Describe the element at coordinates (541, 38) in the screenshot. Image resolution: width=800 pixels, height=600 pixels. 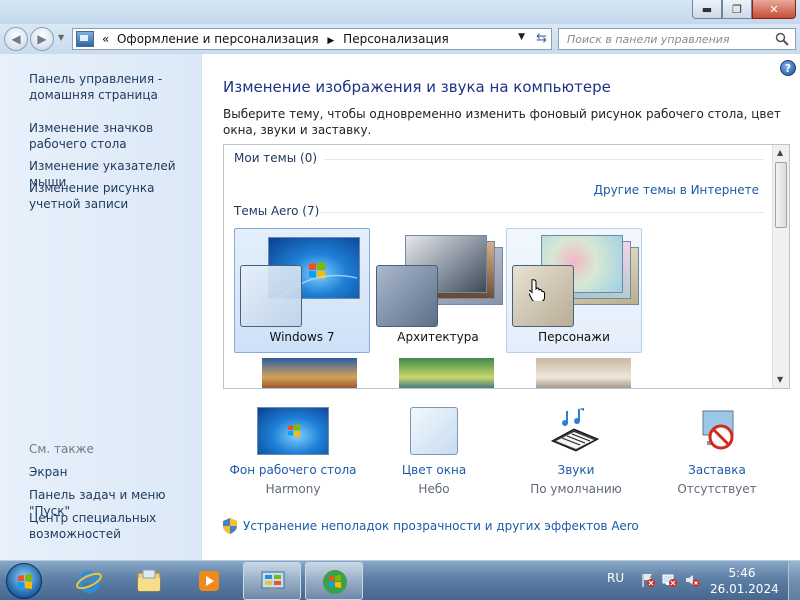
I see `refresh-icon: ⇆` at that location.